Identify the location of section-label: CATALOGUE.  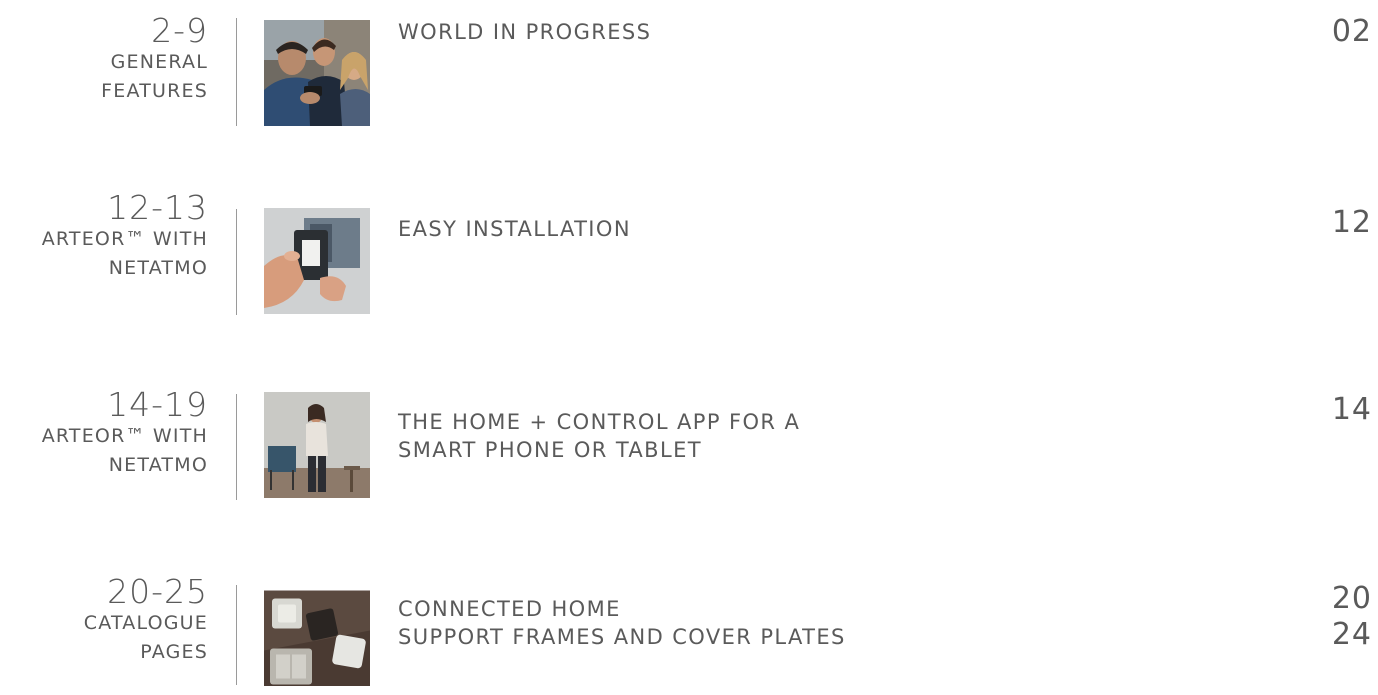
(145, 623).